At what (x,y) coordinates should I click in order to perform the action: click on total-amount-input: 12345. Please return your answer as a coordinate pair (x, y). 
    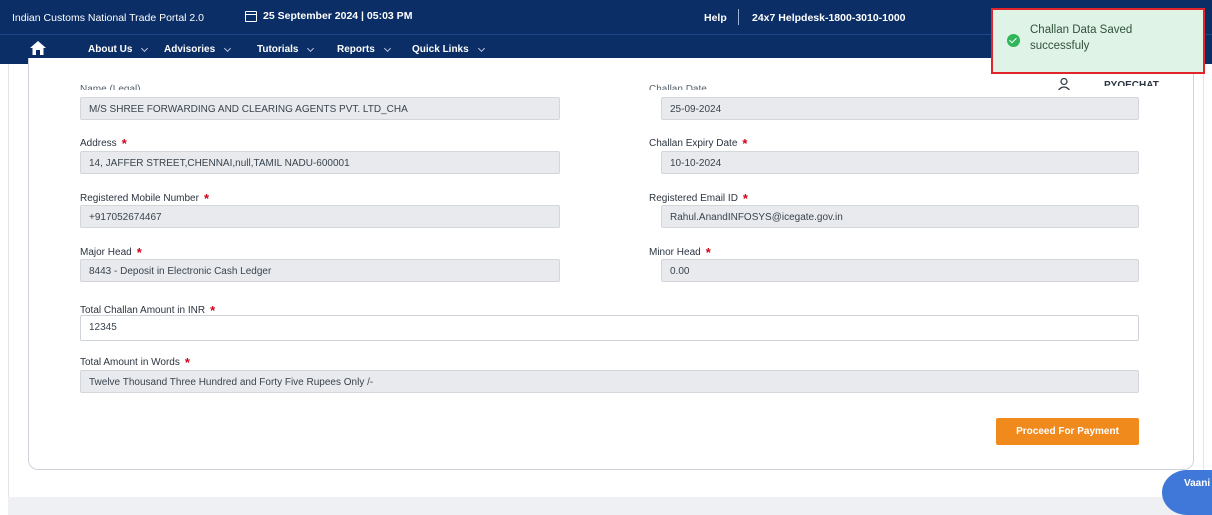
    Looking at the image, I should click on (609, 328).